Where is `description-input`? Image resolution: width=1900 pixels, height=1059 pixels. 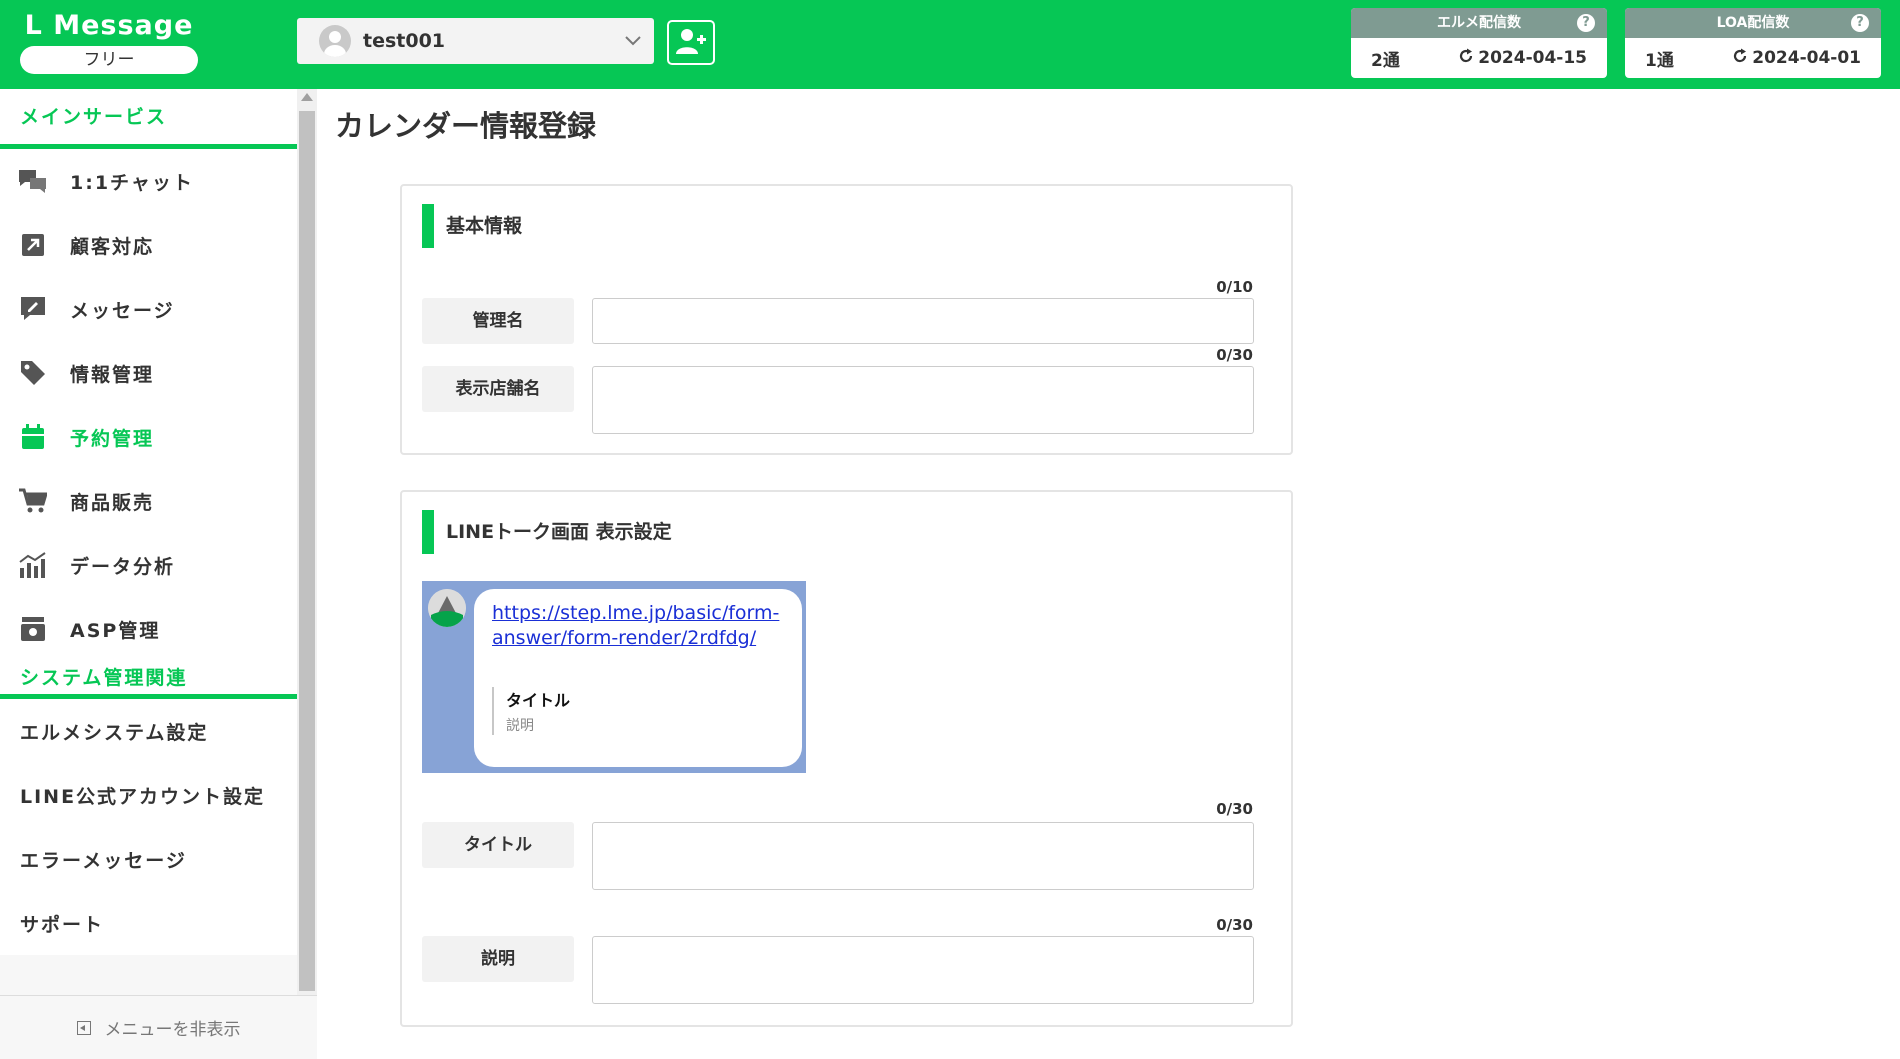
description-input is located at coordinates (923, 970).